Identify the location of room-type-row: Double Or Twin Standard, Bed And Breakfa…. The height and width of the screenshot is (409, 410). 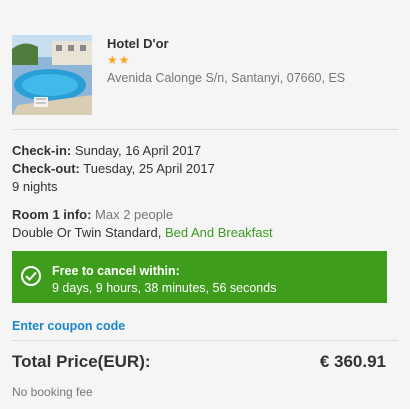
(142, 232).